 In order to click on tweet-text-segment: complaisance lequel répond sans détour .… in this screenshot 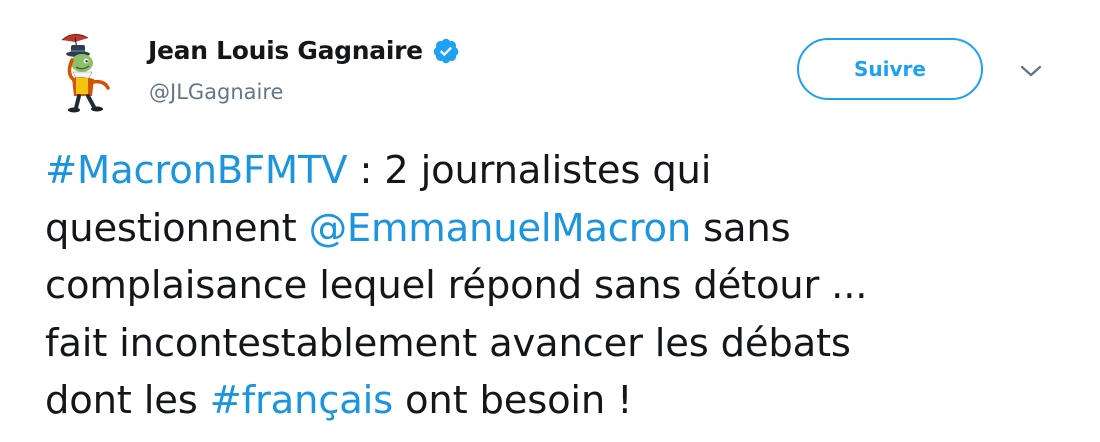, I will do `click(456, 285)`.